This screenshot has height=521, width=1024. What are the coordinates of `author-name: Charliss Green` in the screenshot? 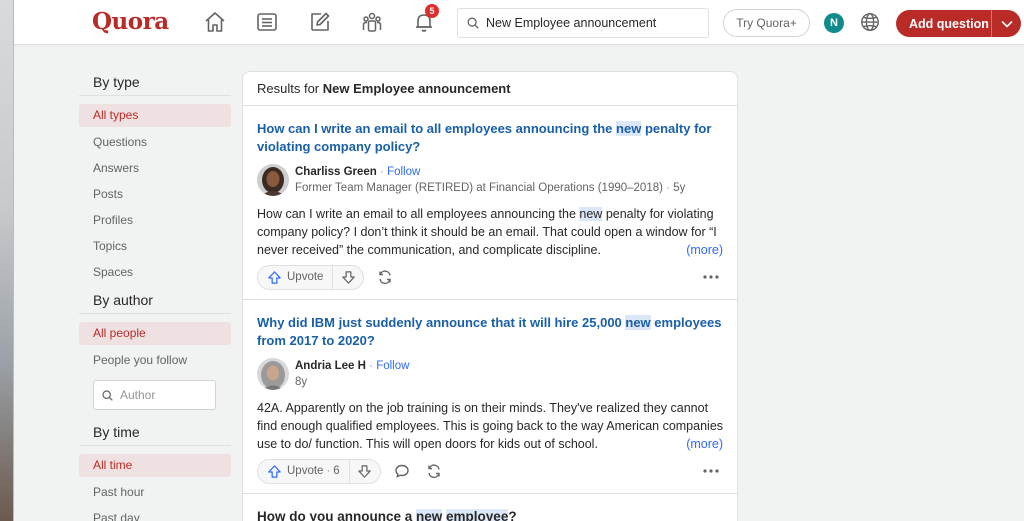 It's located at (336, 172).